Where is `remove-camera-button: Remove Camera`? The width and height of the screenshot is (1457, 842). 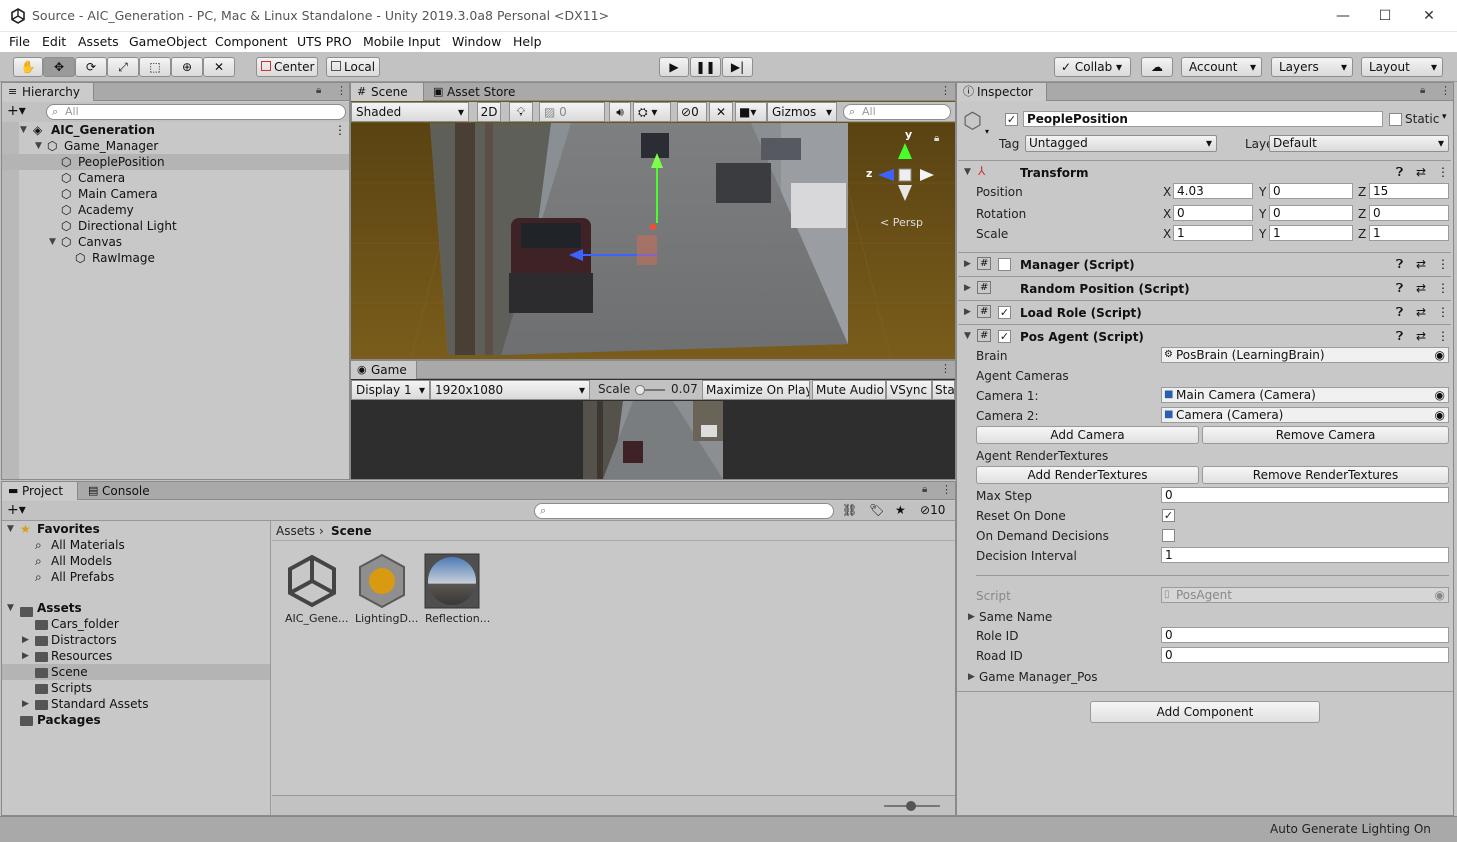 remove-camera-button: Remove Camera is located at coordinates (1325, 435).